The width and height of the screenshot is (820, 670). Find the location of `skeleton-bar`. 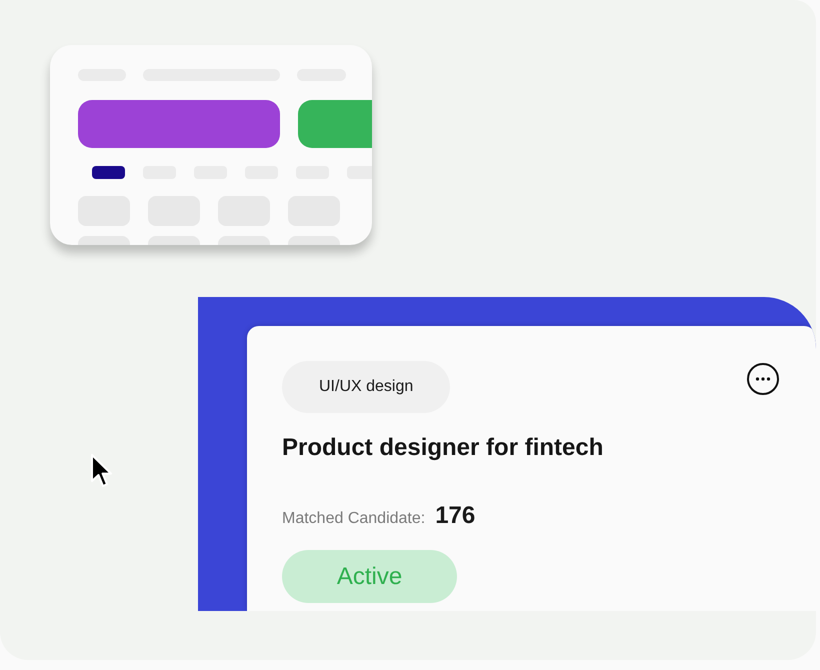

skeleton-bar is located at coordinates (359, 172).